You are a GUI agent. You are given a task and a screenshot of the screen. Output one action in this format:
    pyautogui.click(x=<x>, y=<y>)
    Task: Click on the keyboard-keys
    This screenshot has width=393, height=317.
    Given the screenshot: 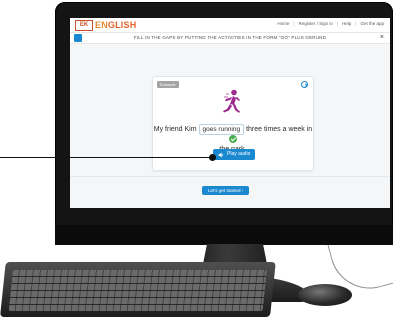 What is the action you would take?
    pyautogui.click(x=137, y=290)
    